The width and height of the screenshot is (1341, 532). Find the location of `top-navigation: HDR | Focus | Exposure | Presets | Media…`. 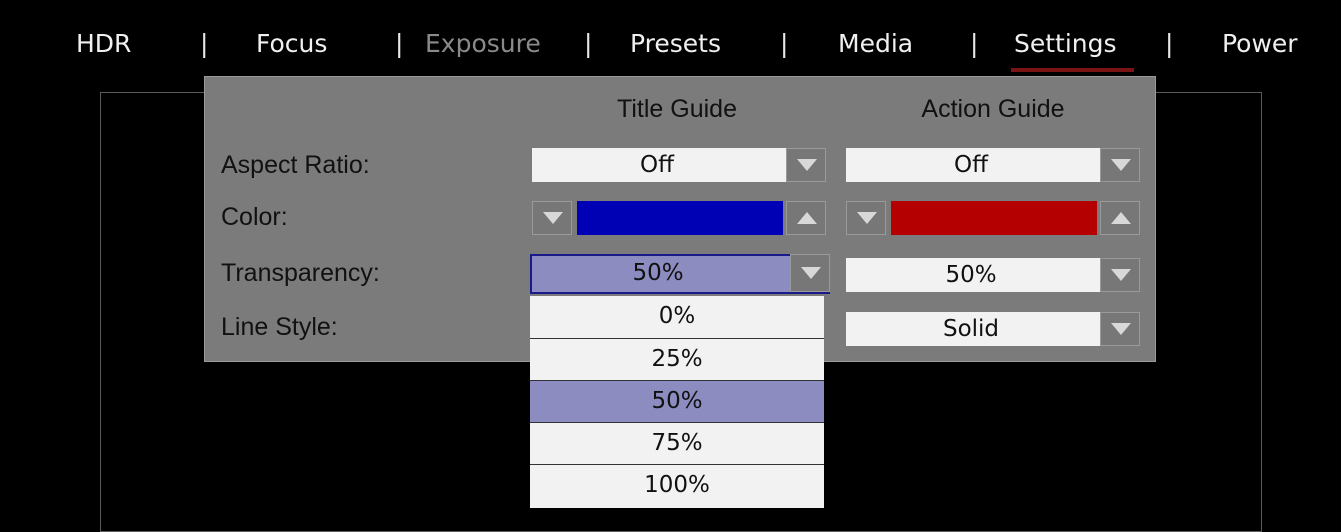

top-navigation: HDR | Focus | Exposure | Presets | Media… is located at coordinates (670, 37).